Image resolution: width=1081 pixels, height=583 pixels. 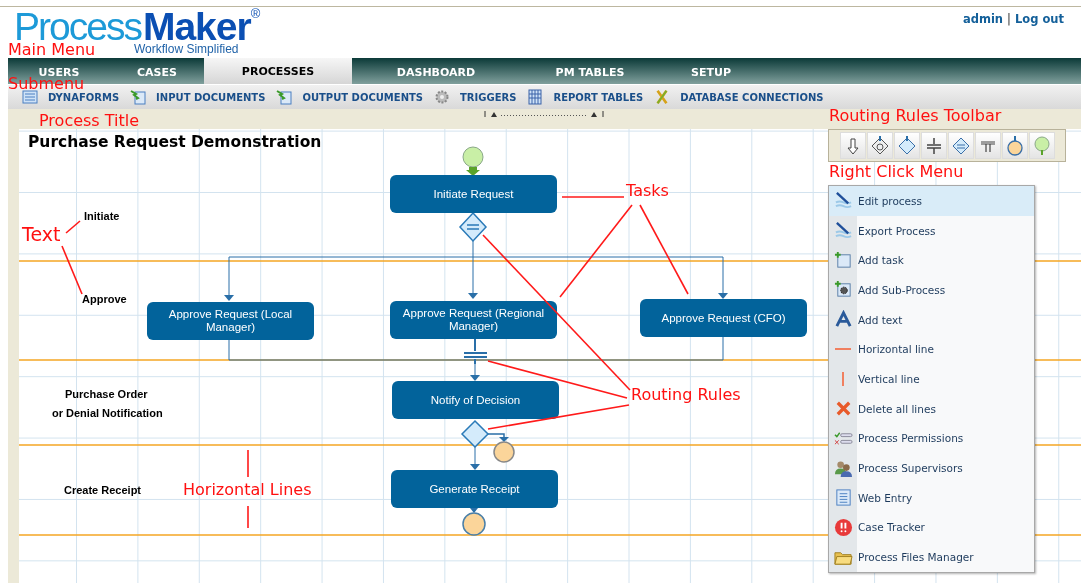 I want to click on logout-link: Log out, so click(x=1039, y=19).